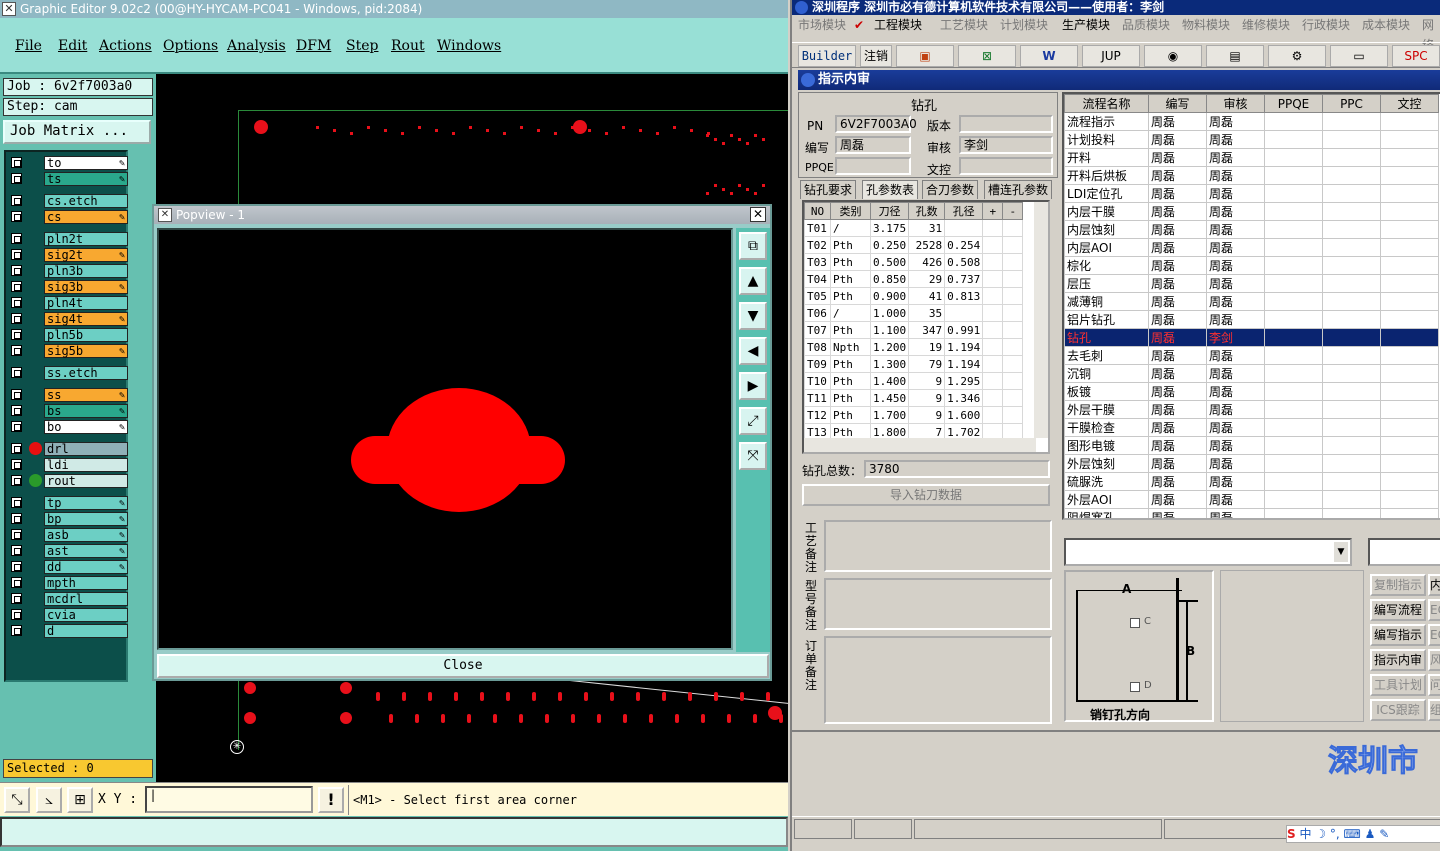 The height and width of the screenshot is (851, 1440). What do you see at coordinates (1434, 710) in the screenshot?
I see `right-side-button: 组` at bounding box center [1434, 710].